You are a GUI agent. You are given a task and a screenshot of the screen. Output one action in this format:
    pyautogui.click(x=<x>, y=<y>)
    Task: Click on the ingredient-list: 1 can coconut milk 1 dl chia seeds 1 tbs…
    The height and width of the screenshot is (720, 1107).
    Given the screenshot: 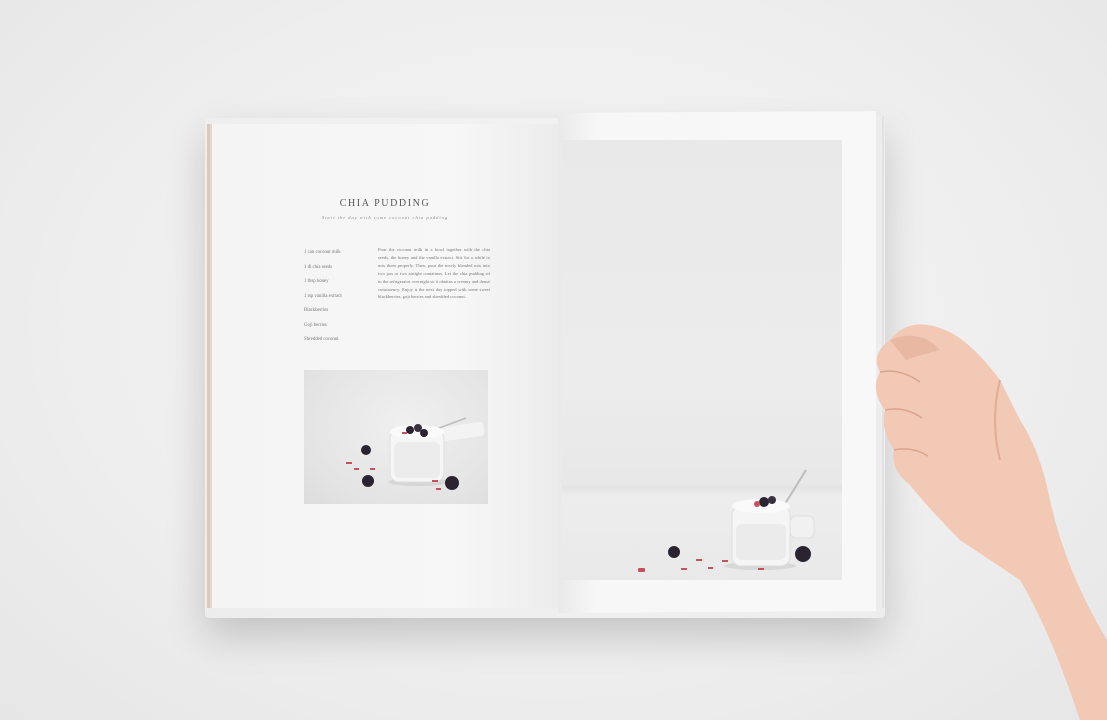 What is the action you would take?
    pyautogui.click(x=339, y=300)
    